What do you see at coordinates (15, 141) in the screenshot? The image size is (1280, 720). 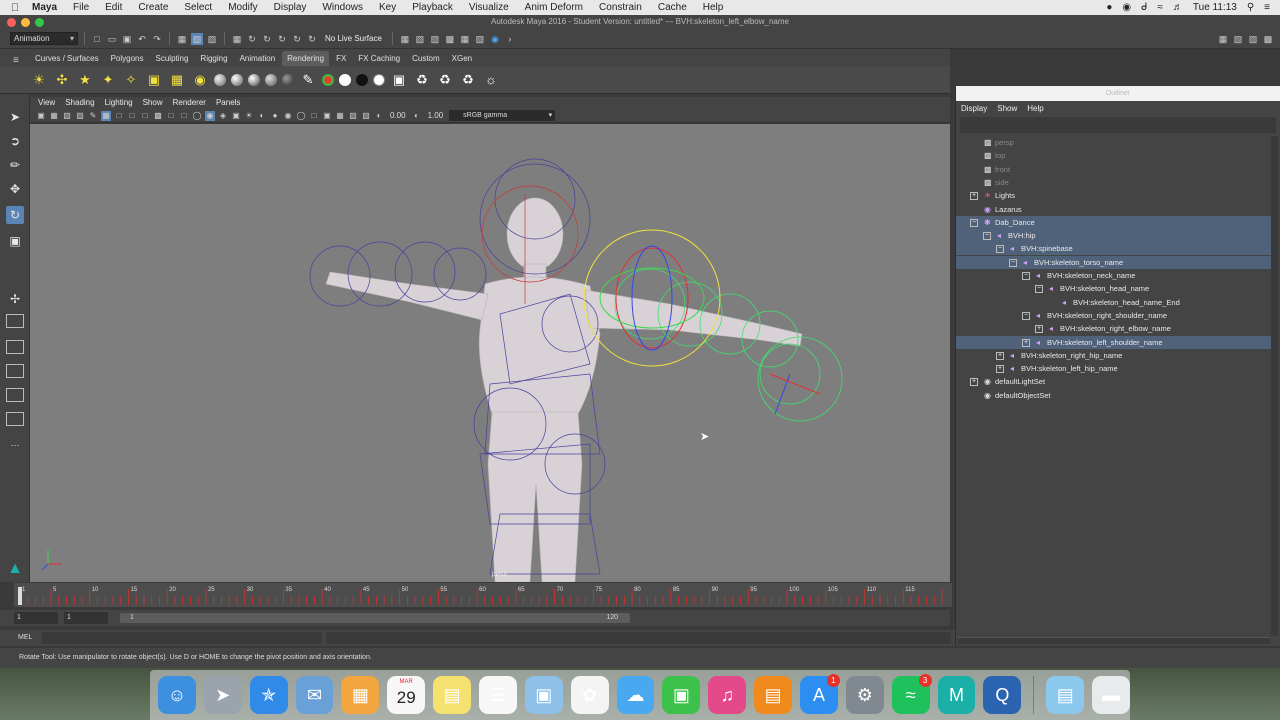 I see `lasso-tool-icon: ➲` at bounding box center [15, 141].